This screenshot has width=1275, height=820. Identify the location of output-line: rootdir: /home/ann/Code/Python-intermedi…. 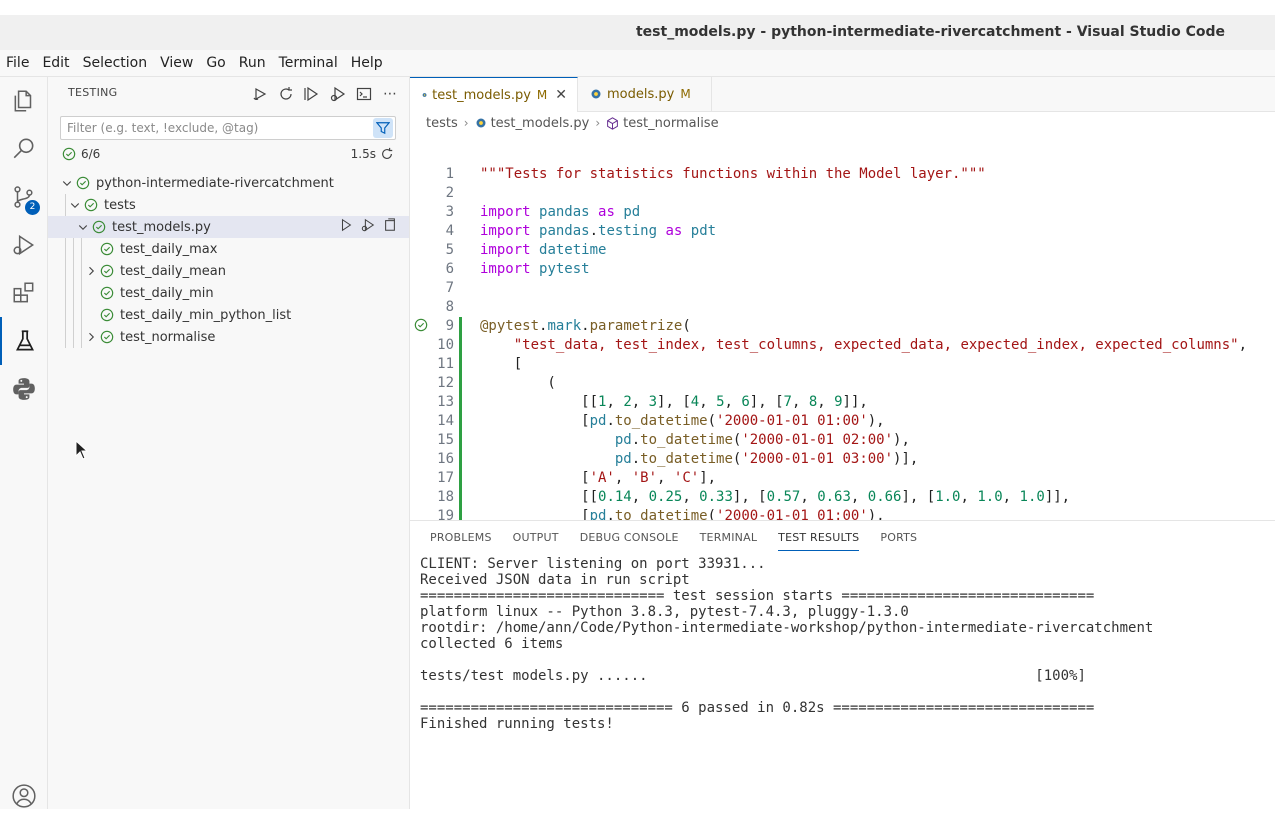
(787, 628).